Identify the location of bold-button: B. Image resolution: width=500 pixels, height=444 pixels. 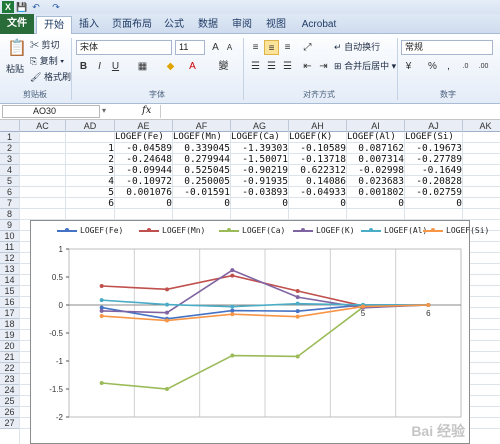
(83, 66).